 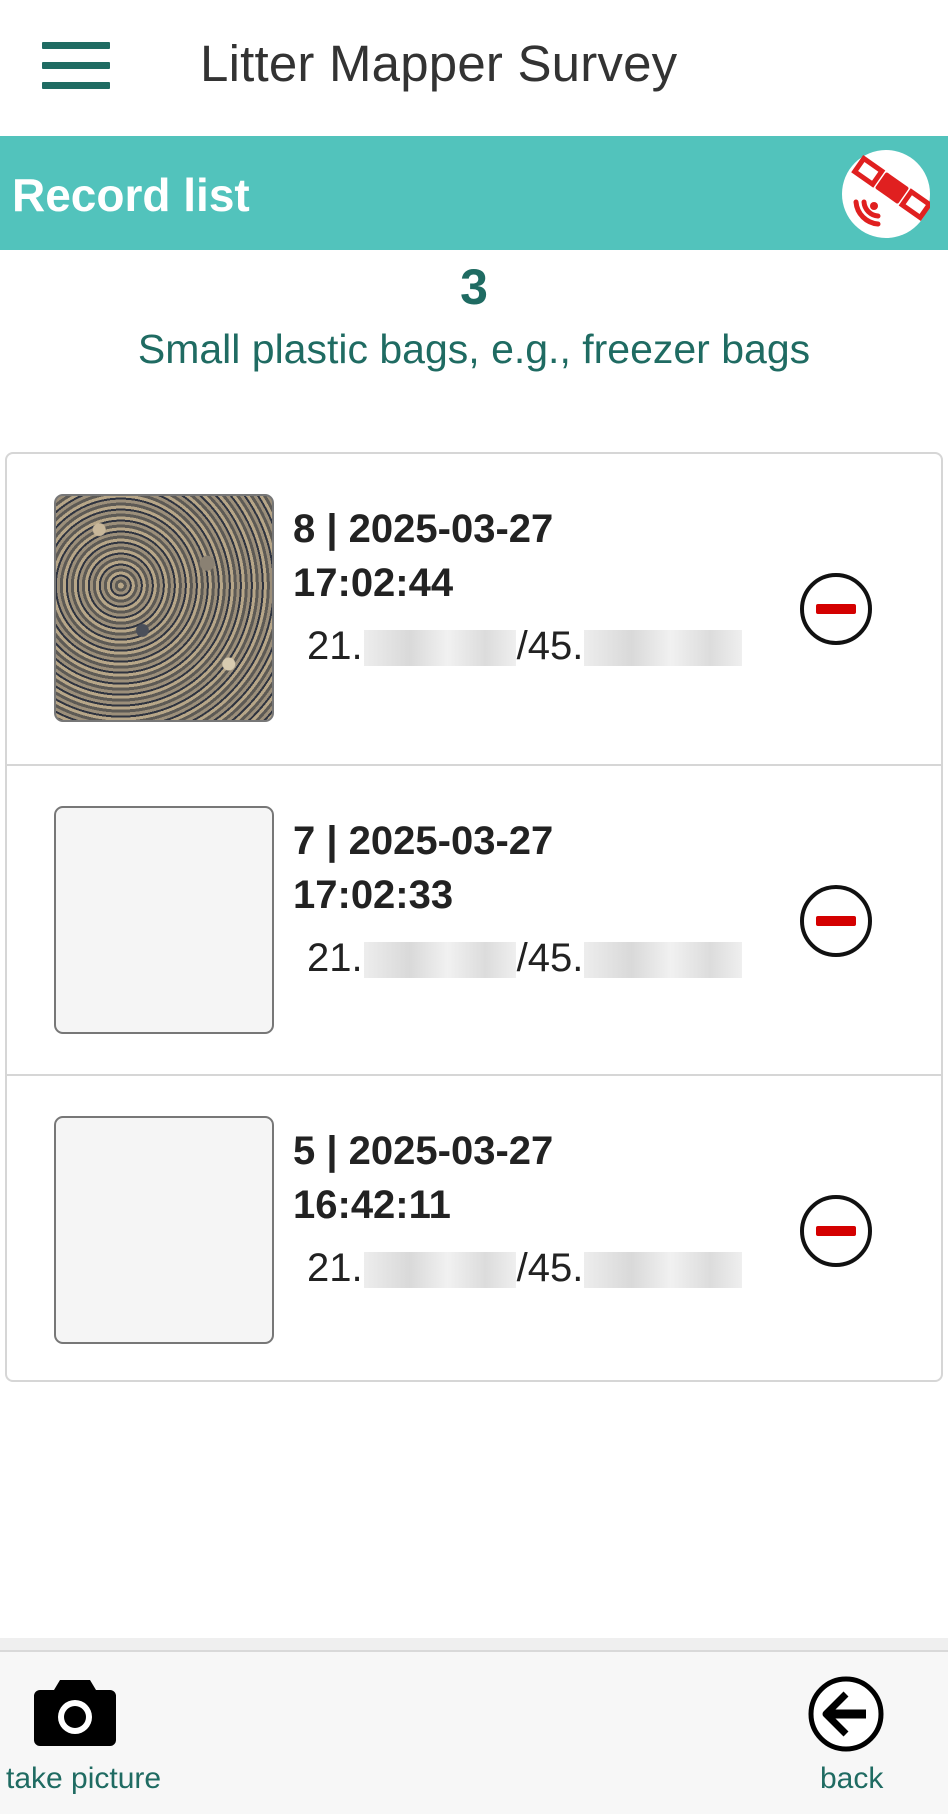 I want to click on record-id-date: 5 | 2025-03-27, so click(x=423, y=1151).